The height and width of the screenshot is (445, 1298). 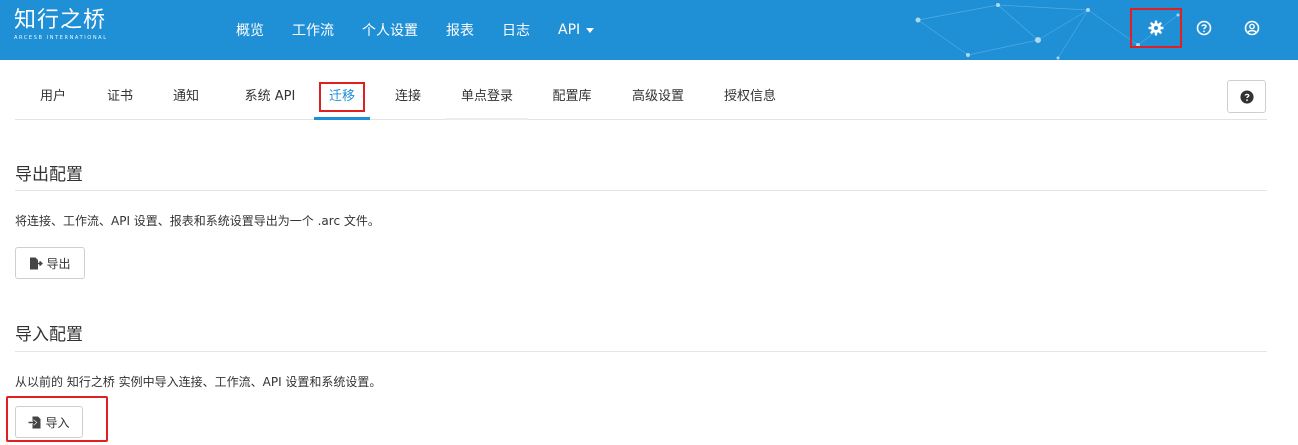 I want to click on tab-label: 通知, so click(x=185, y=96).